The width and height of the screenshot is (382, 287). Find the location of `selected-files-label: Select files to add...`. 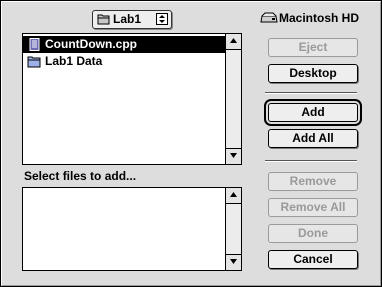

selected-files-label: Select files to add... is located at coordinates (80, 176).